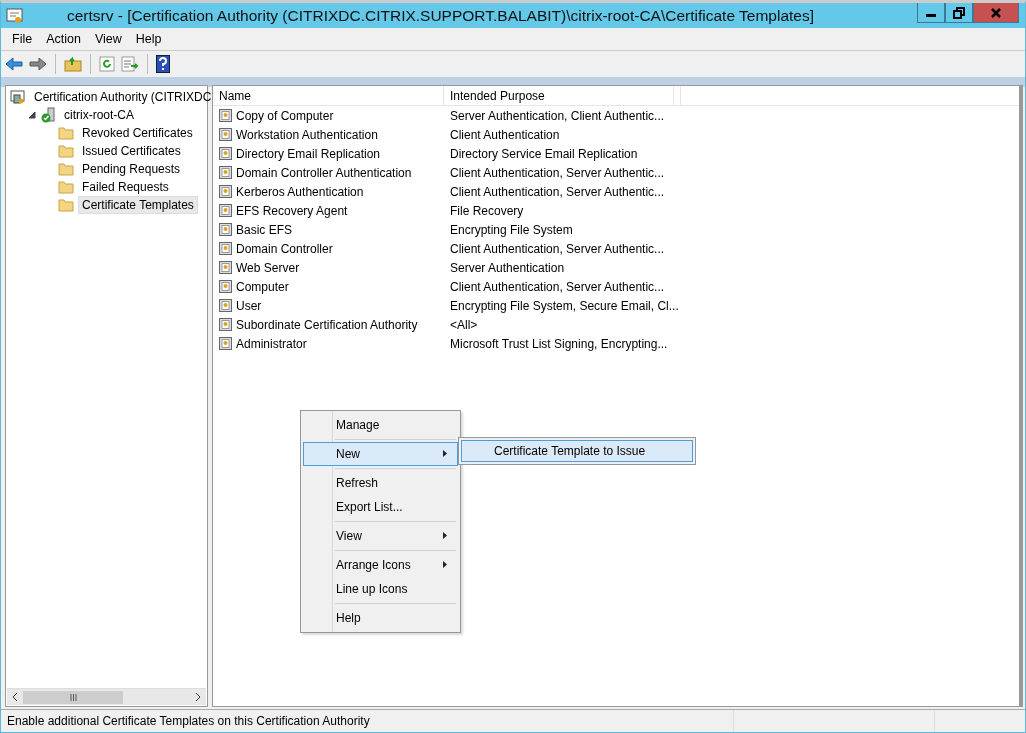 This screenshot has width=1026, height=733. What do you see at coordinates (249, 305) in the screenshot?
I see `template-name: User` at bounding box center [249, 305].